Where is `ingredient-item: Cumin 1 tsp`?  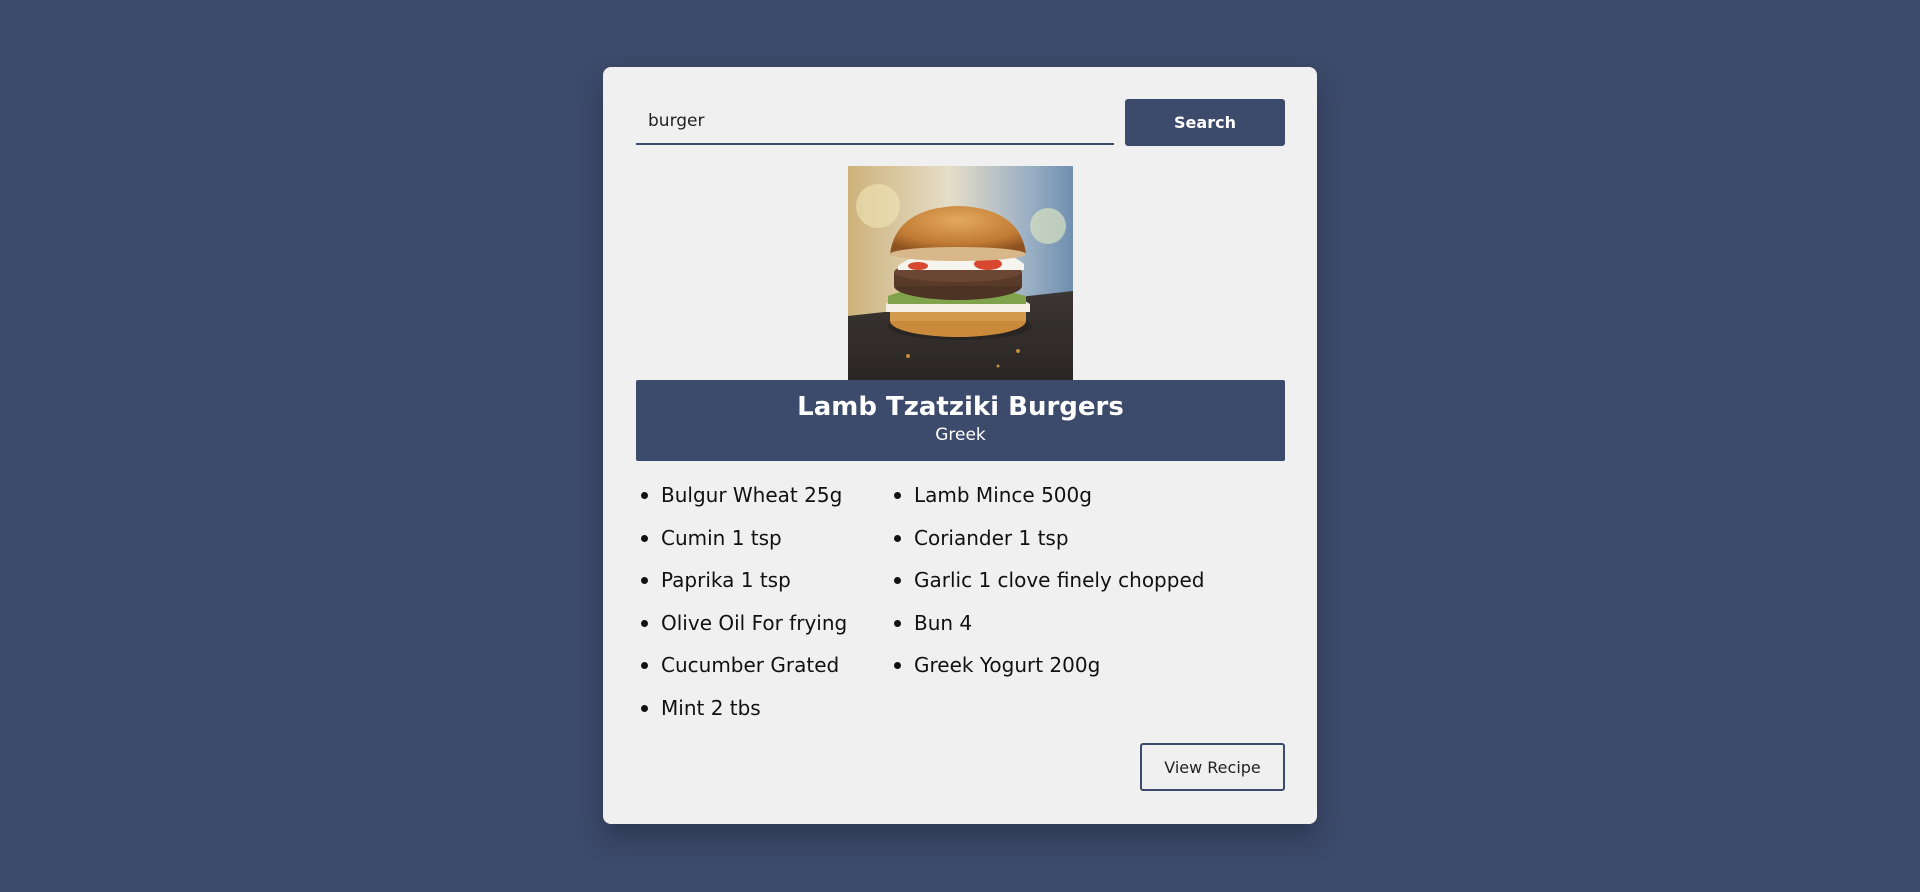
ingredient-item: Cumin 1 tsp is located at coordinates (741, 538).